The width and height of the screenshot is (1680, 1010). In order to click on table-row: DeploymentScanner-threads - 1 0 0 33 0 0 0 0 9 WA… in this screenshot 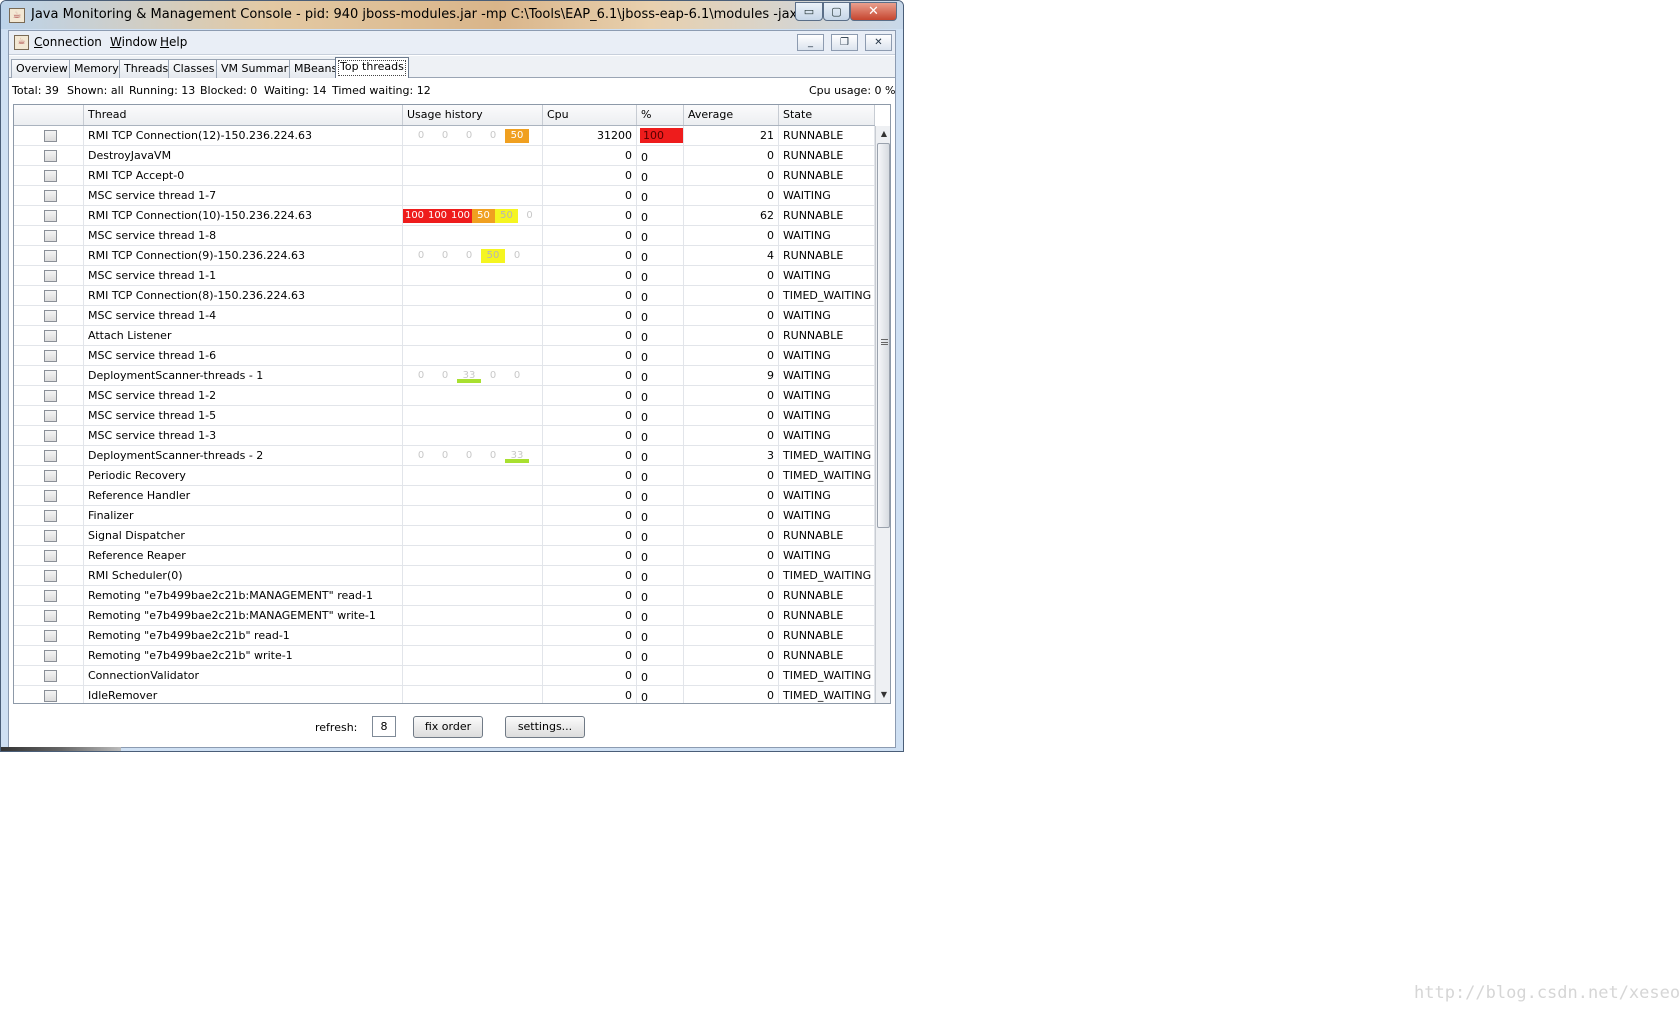, I will do `click(444, 376)`.